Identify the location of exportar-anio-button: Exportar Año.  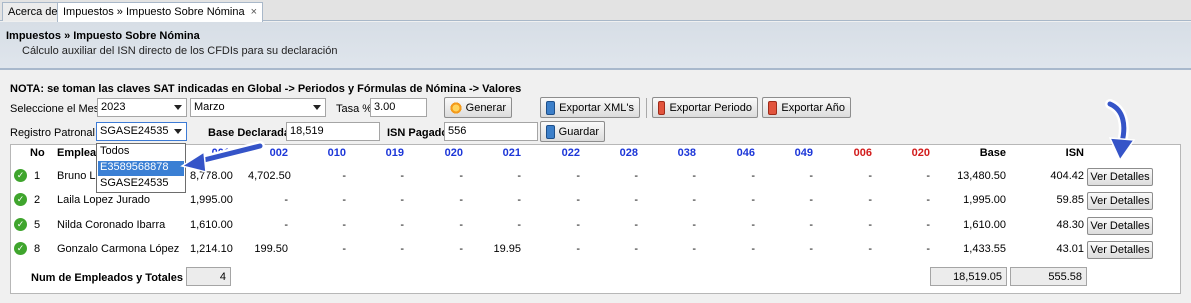
(806, 107).